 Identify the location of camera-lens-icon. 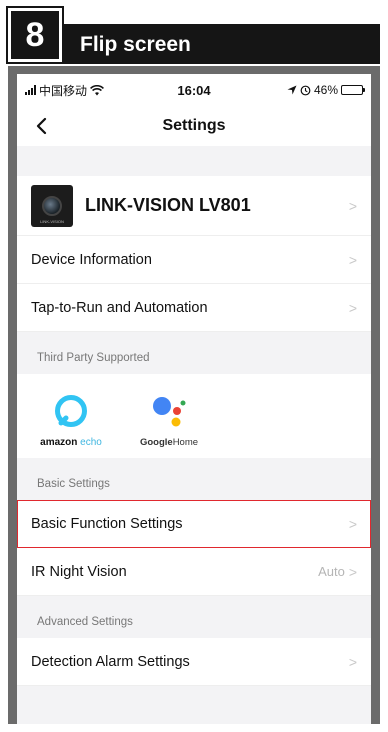
(52, 205).